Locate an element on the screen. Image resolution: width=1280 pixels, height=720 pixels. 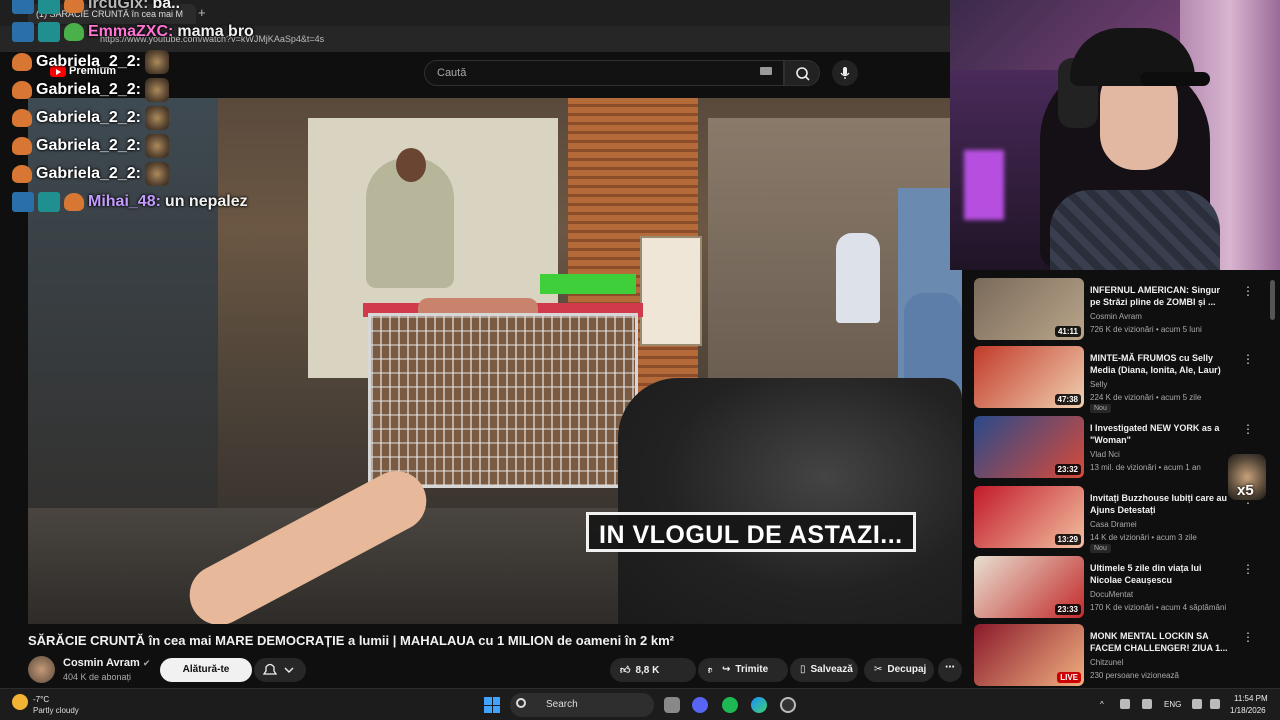
weather-icon is located at coordinates (20, 702).